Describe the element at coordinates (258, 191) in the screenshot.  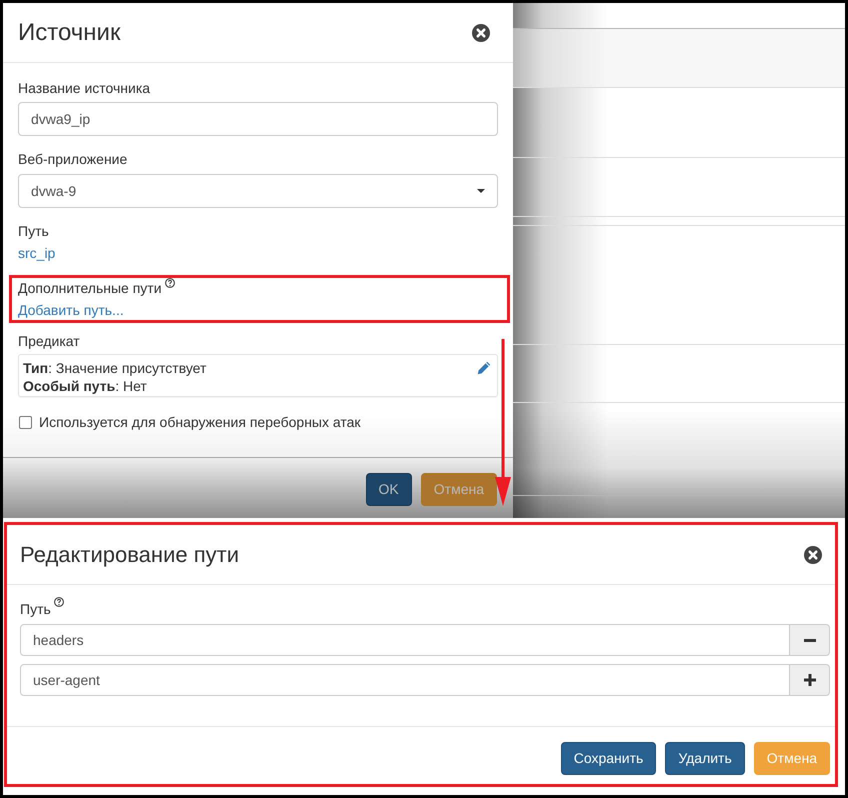
I see `app-select: dvwa-9` at that location.